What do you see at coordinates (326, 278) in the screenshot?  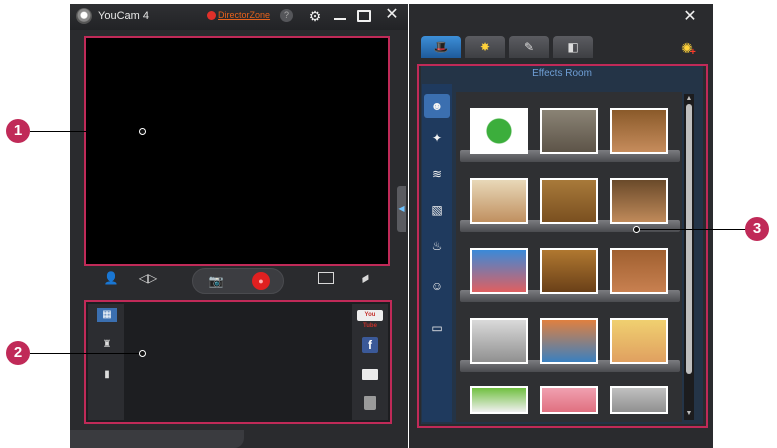 I see `screen-icon` at bounding box center [326, 278].